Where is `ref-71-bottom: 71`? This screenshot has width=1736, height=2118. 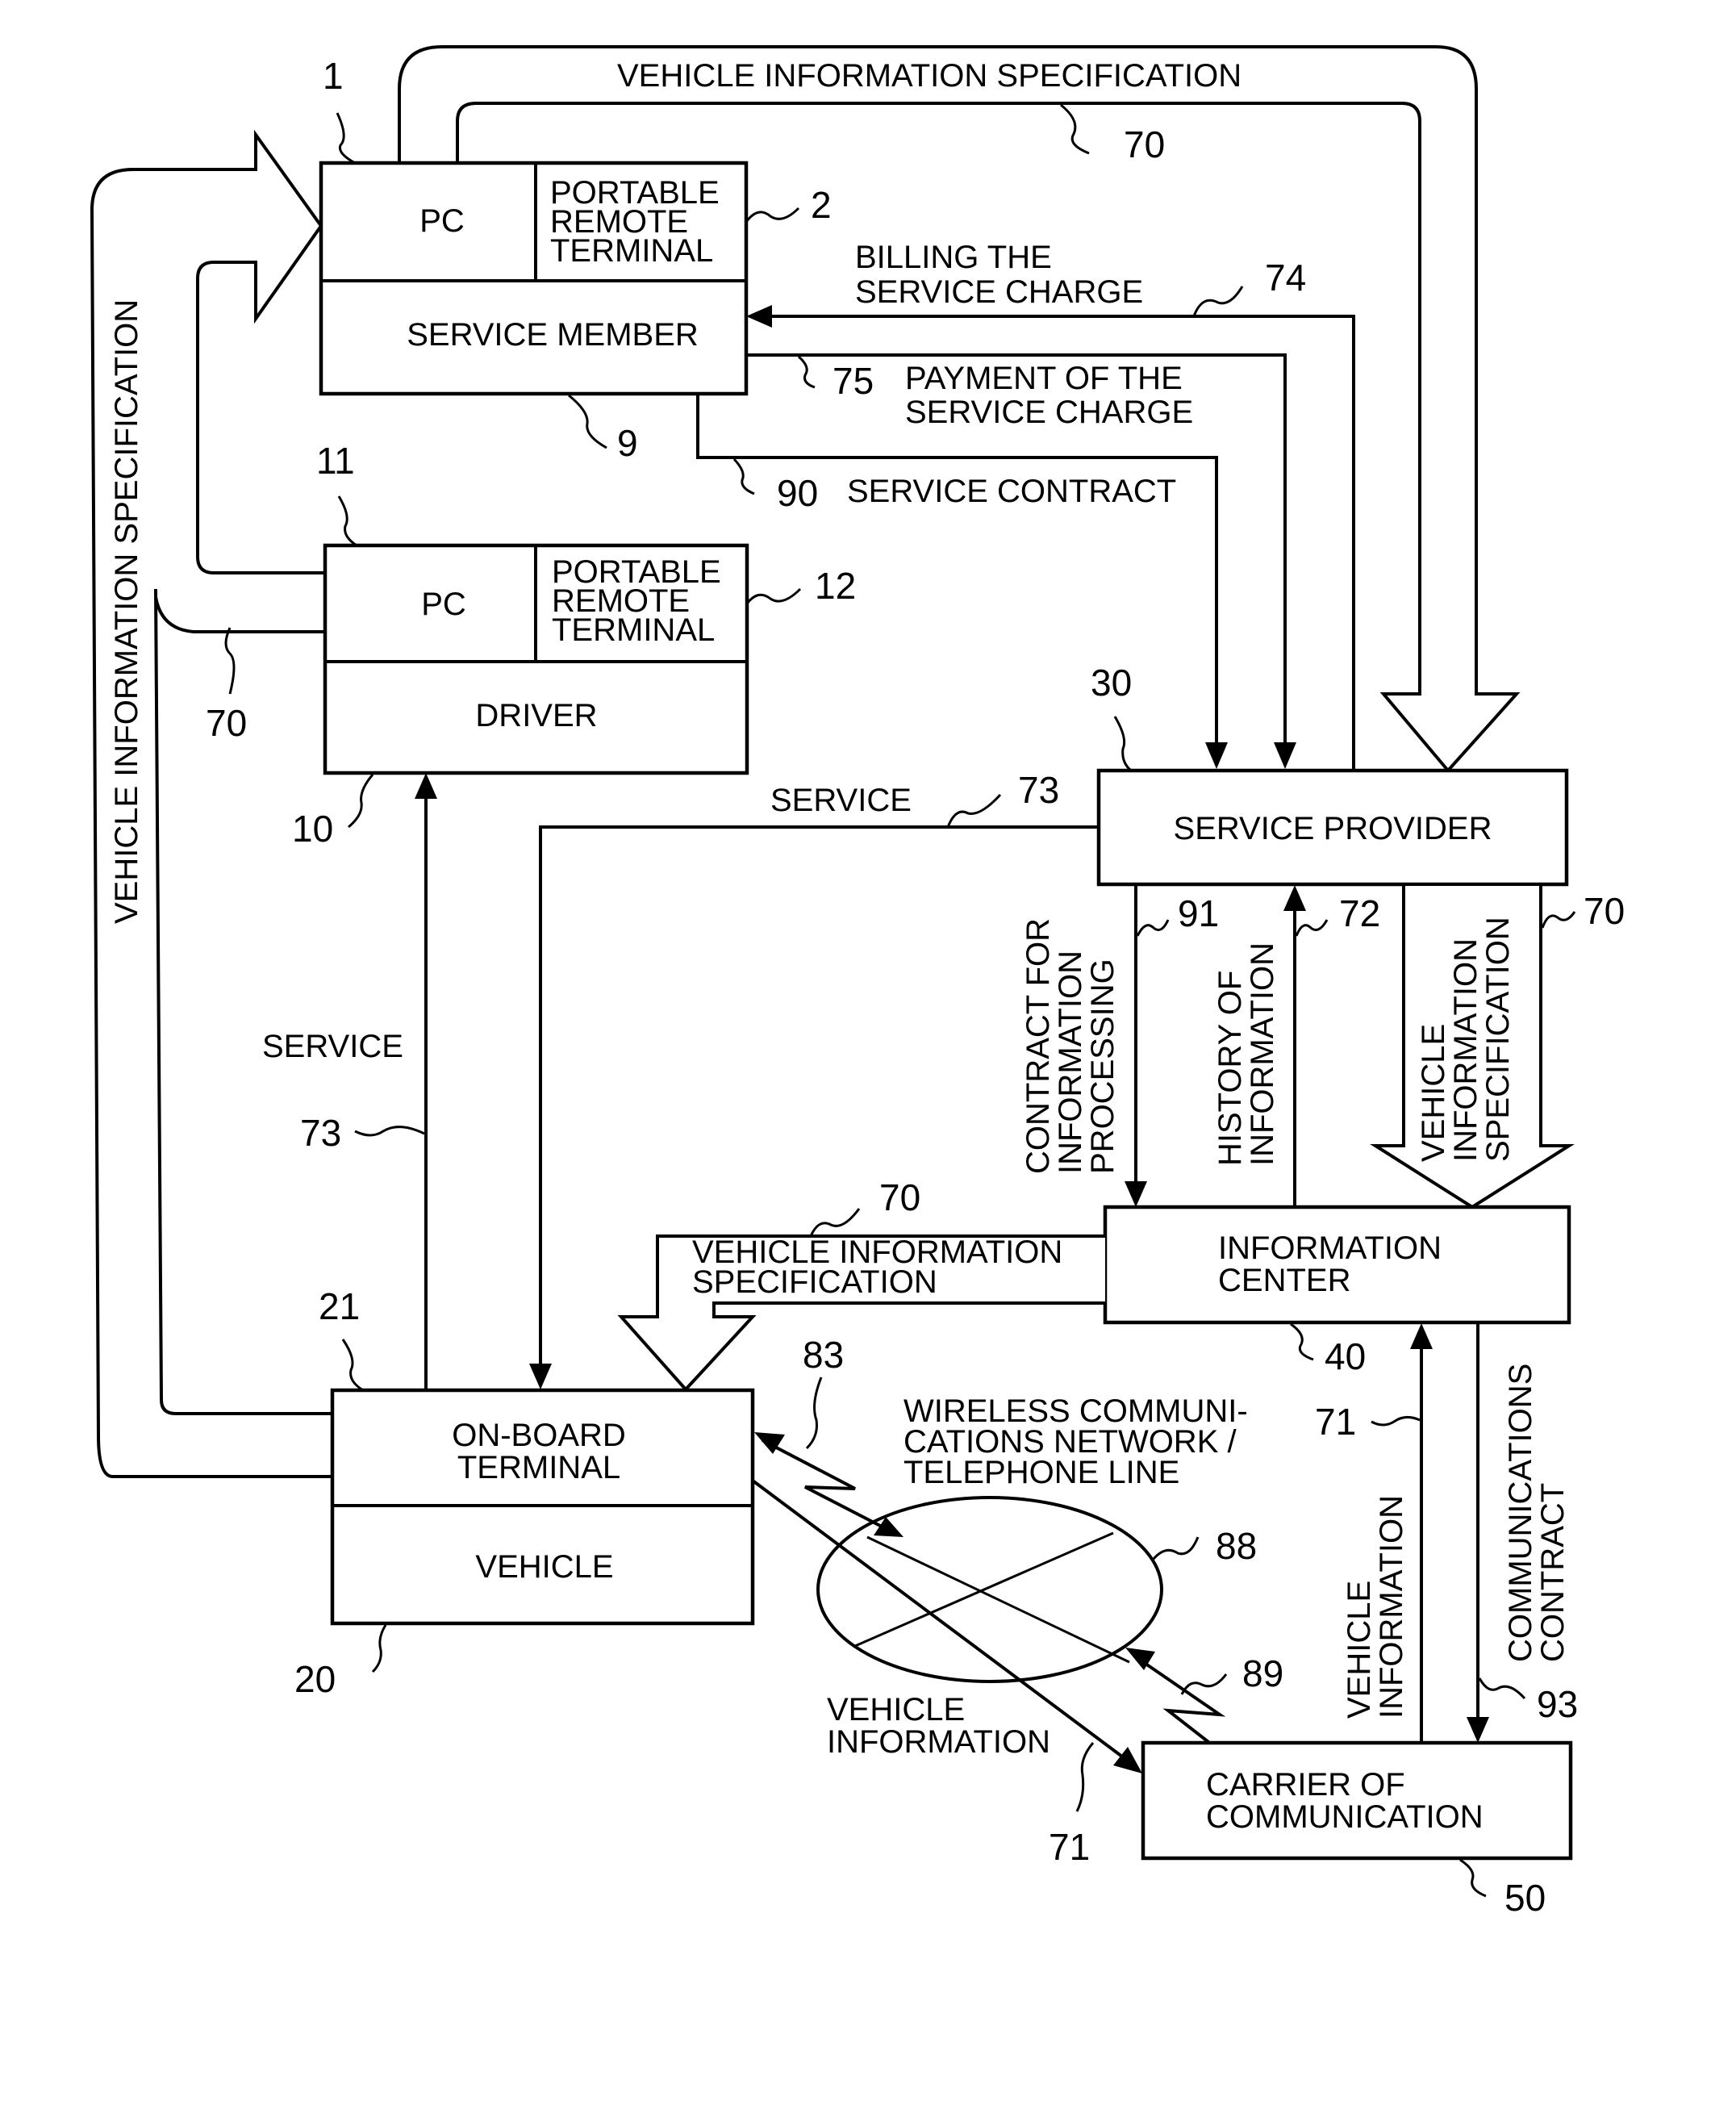 ref-71-bottom: 71 is located at coordinates (1070, 1847).